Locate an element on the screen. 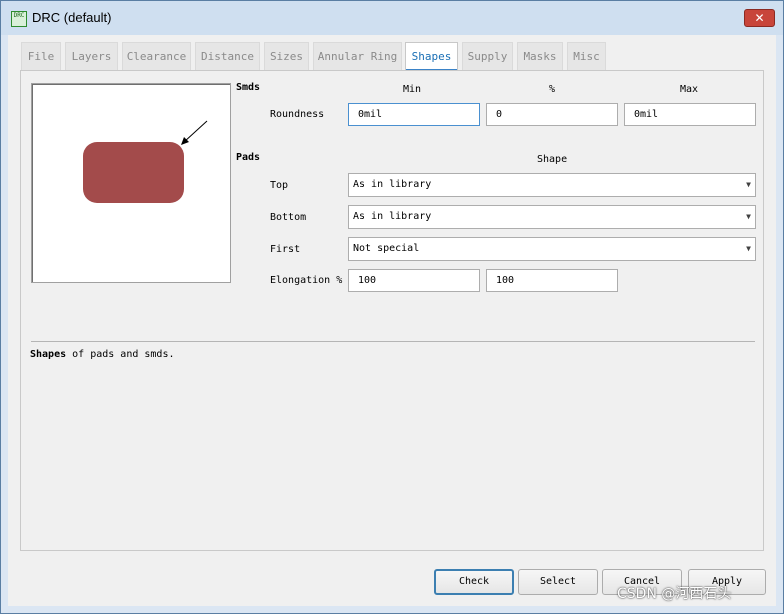 The height and width of the screenshot is (614, 784). roundness-percent-input: 0 is located at coordinates (552, 114).